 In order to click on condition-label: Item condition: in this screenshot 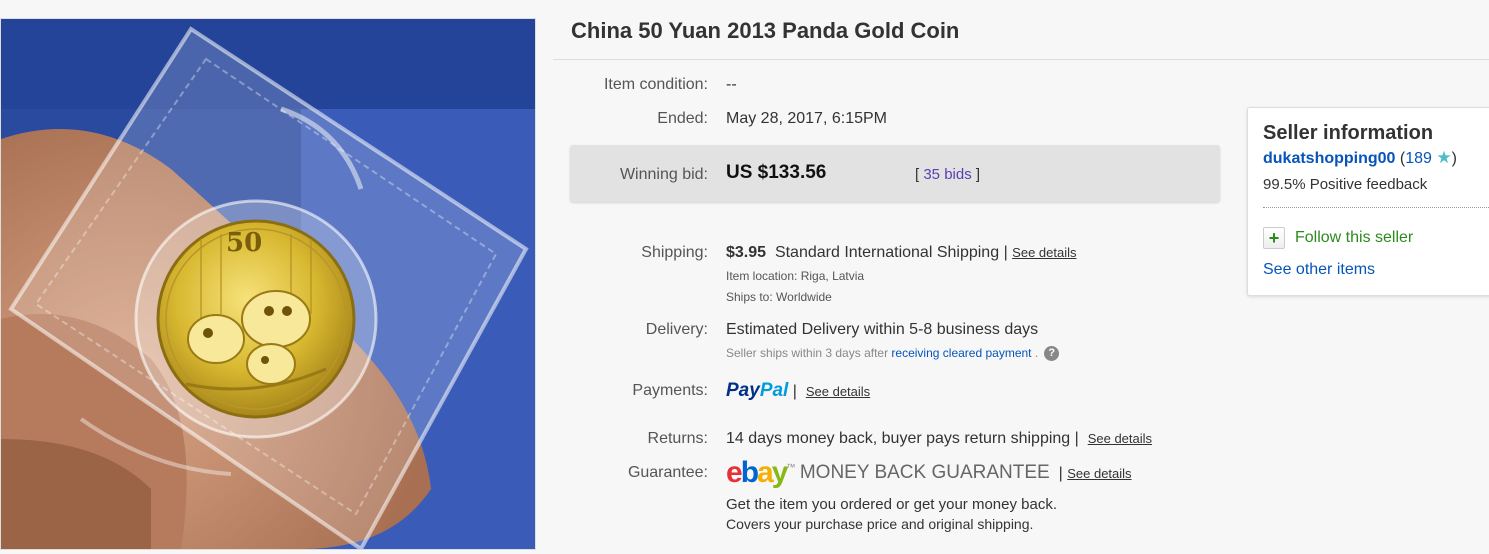, I will do `click(655, 84)`.